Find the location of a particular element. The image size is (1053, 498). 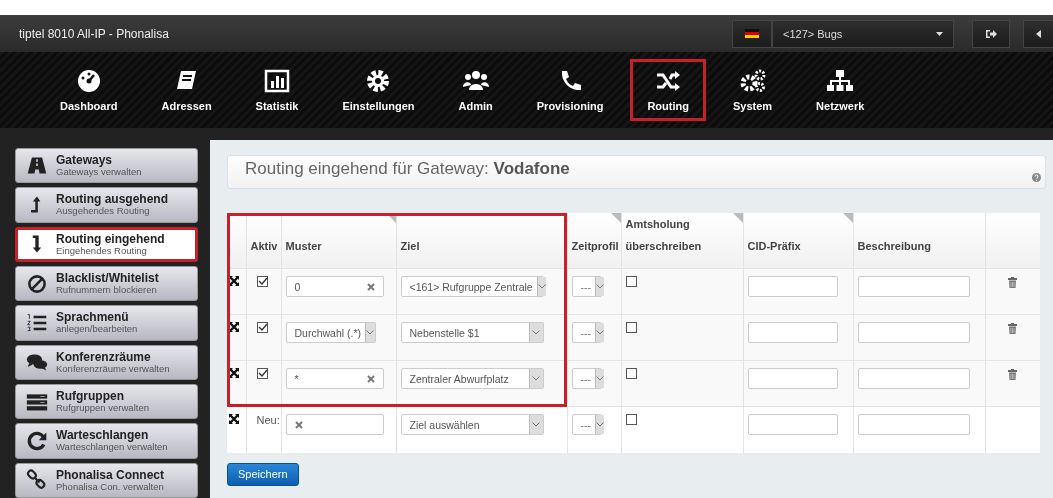

target-select: Nebenstelle $1 is located at coordinates (472, 332).